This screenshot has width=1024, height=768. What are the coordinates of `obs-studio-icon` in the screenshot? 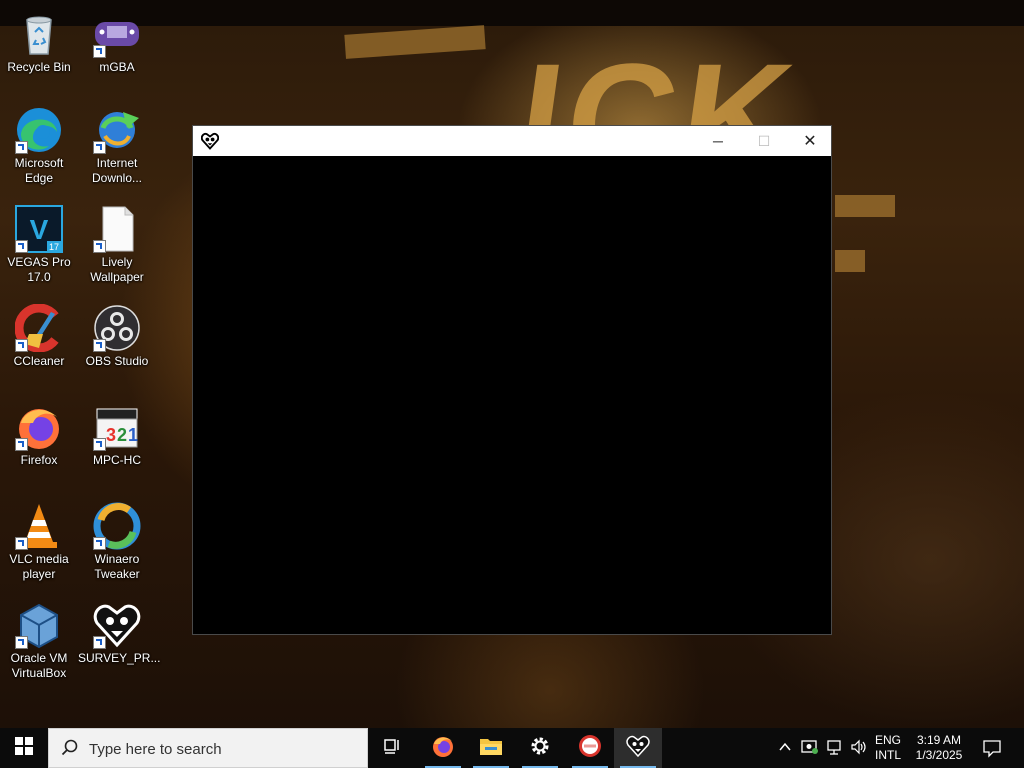 It's located at (117, 328).